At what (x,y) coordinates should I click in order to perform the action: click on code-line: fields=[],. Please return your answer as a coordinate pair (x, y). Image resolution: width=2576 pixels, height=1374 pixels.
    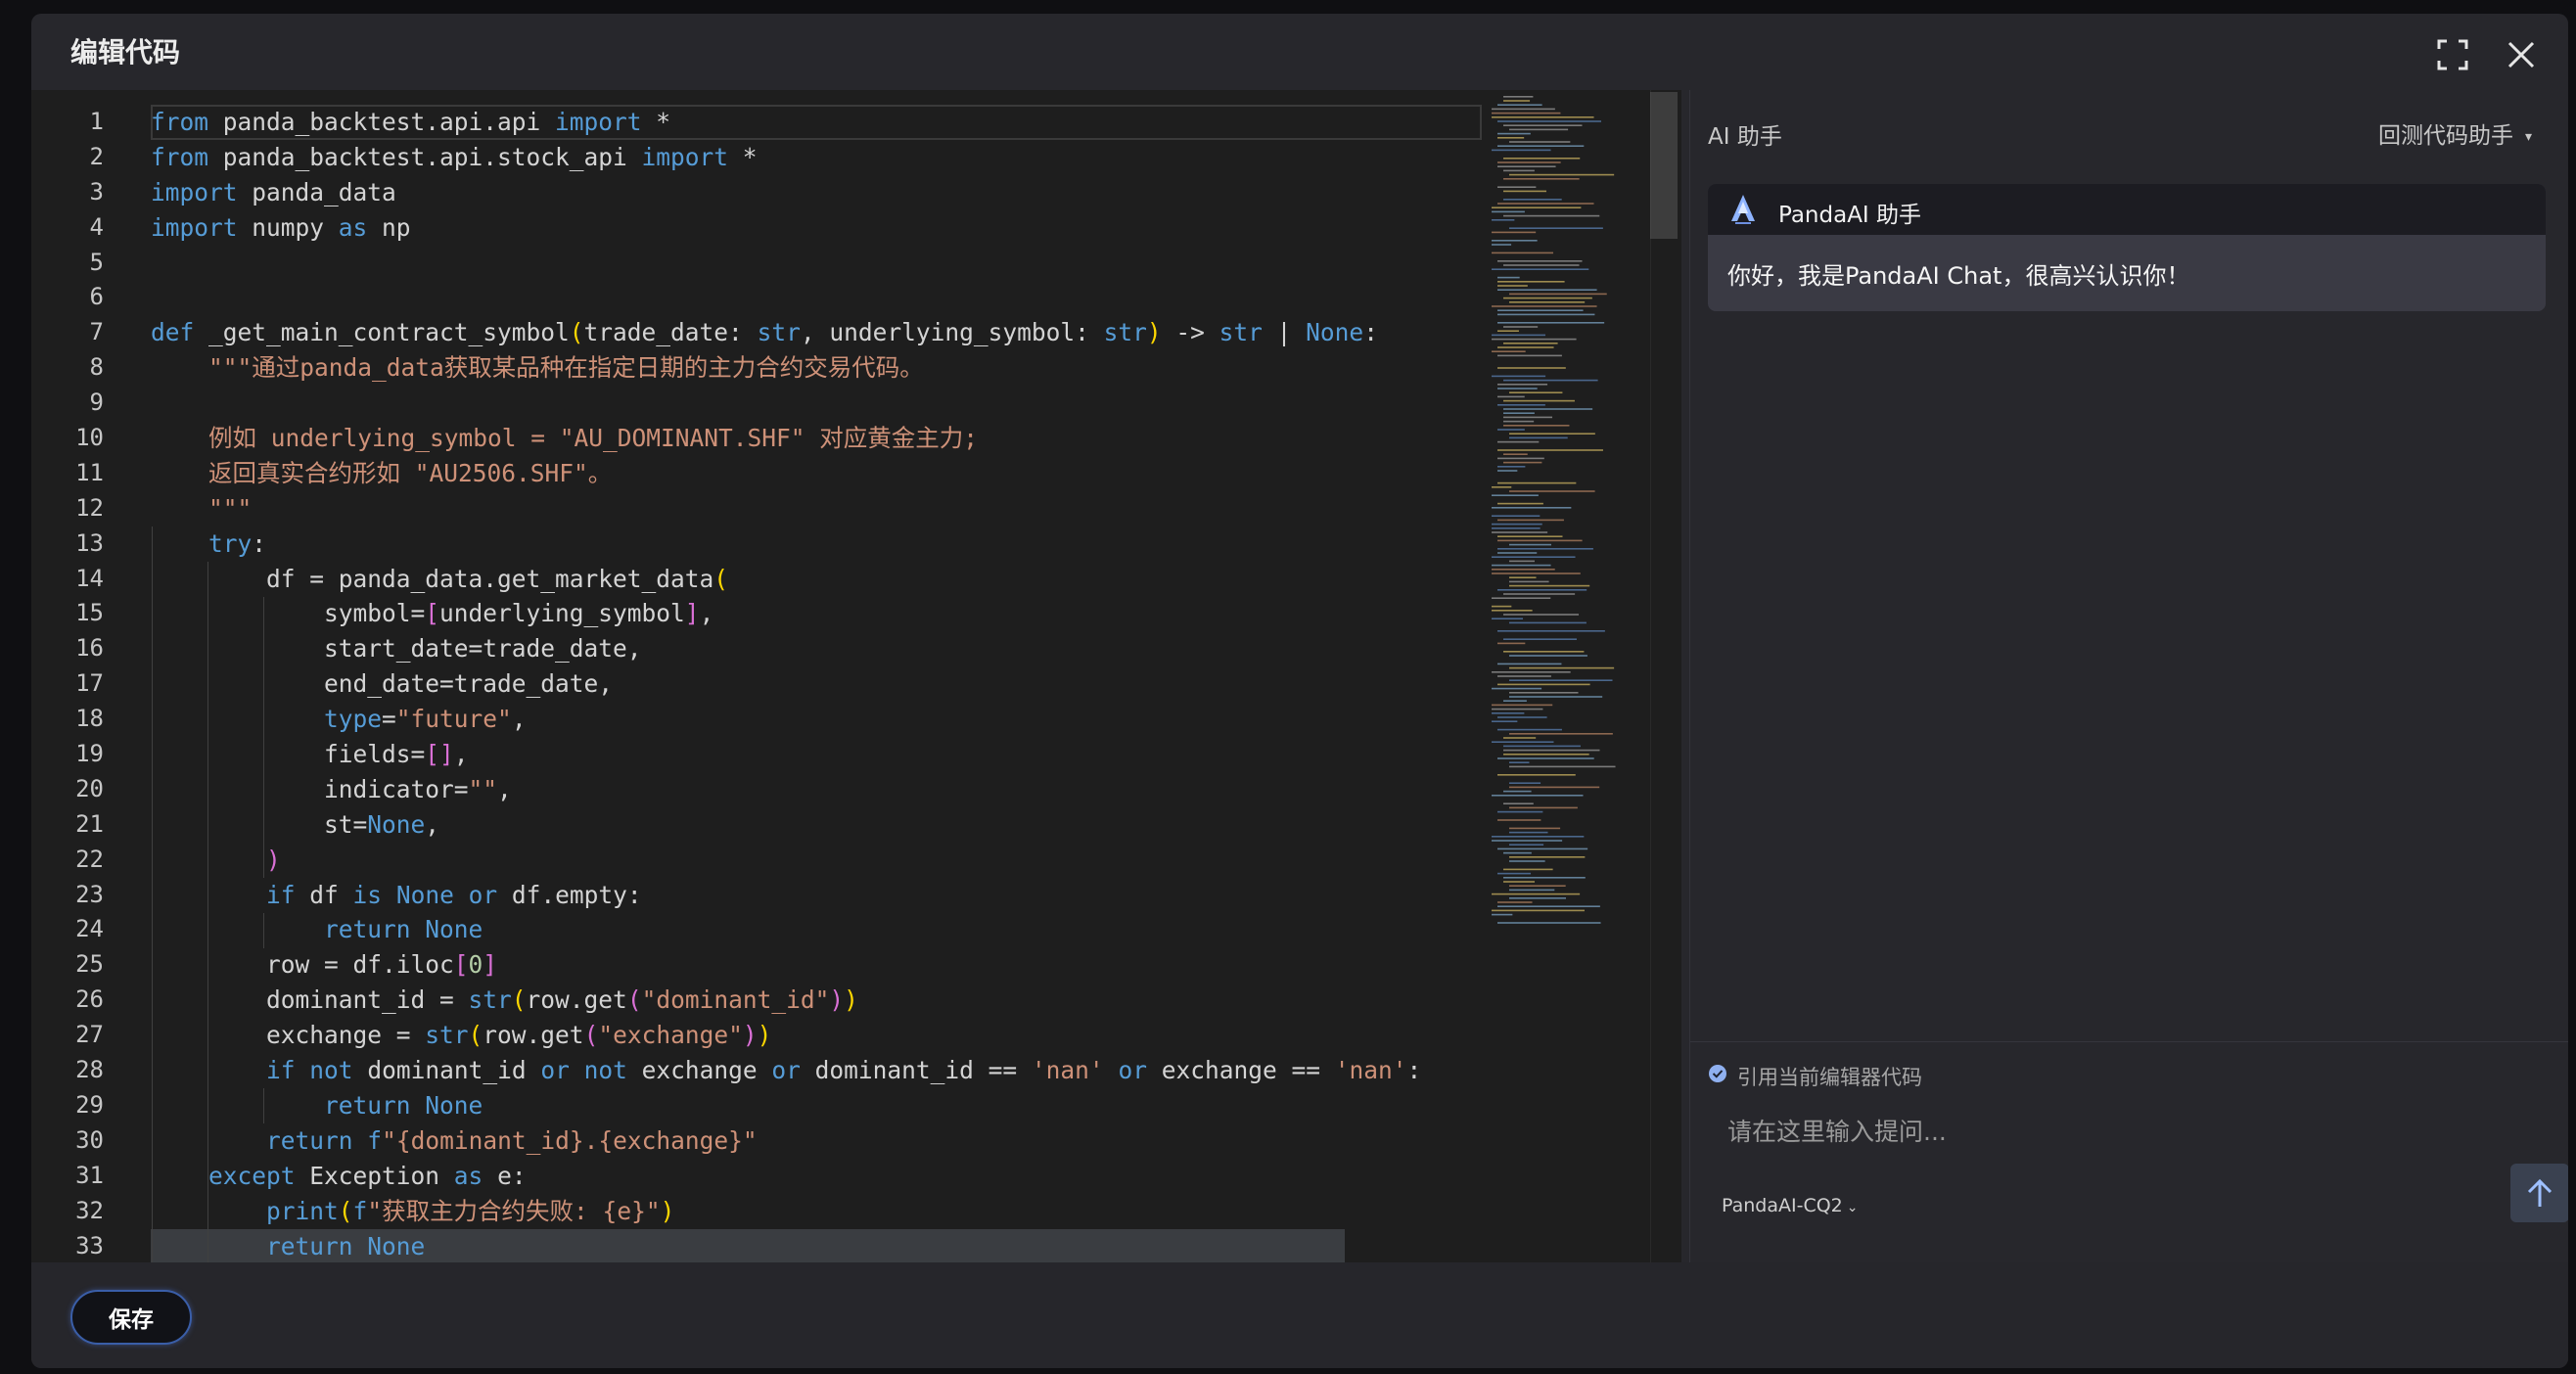
    Looking at the image, I should click on (817, 754).